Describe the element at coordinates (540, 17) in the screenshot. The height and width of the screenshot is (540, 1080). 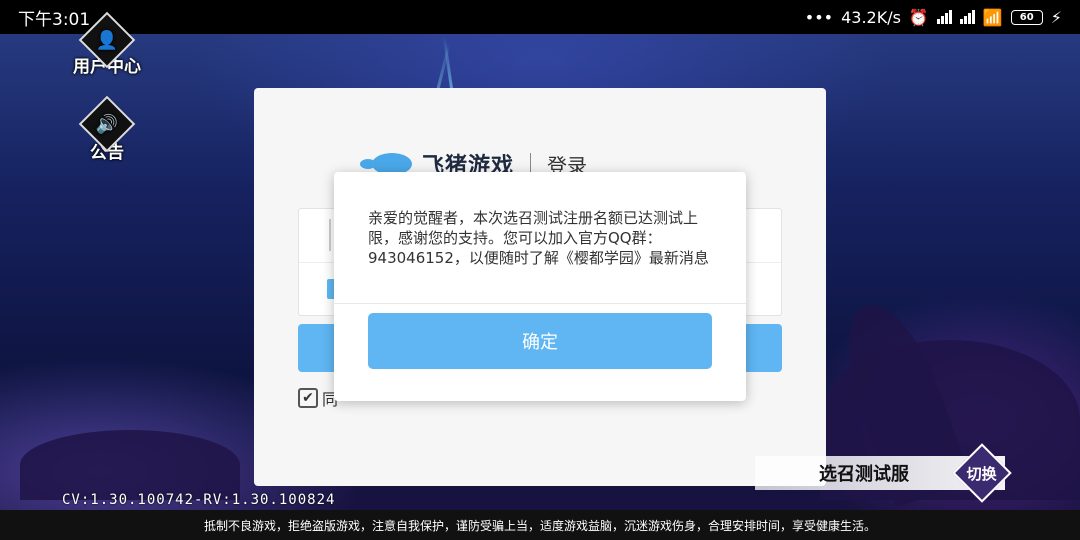
I see `status-bar: 下午3:01 ••• 43.2K/s ⏰ 📶 60 ⚡` at that location.